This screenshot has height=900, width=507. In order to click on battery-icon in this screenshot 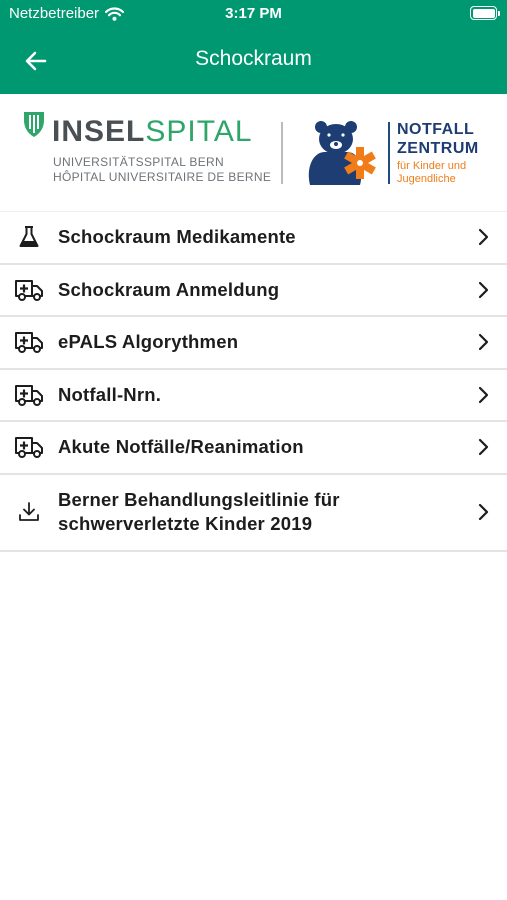, I will do `click(485, 13)`.